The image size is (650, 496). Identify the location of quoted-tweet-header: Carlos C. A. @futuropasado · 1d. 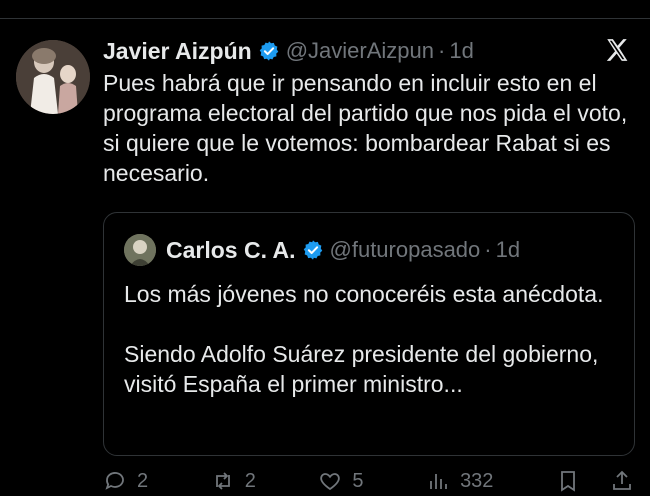
(322, 250).